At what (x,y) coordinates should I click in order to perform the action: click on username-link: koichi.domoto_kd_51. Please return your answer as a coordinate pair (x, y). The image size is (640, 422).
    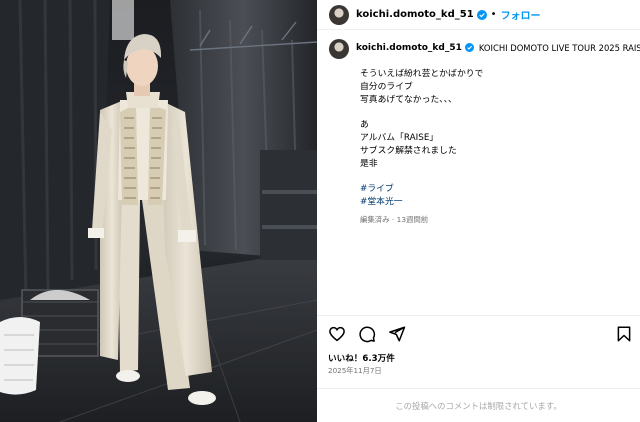
    Looking at the image, I should click on (415, 14).